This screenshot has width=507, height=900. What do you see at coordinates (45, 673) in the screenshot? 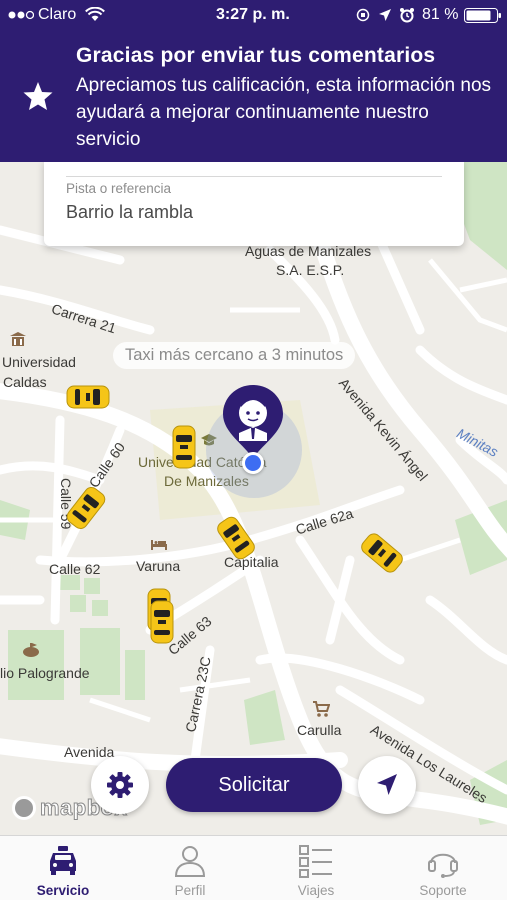
I see `map-label-palogrande: lio Palogrande` at bounding box center [45, 673].